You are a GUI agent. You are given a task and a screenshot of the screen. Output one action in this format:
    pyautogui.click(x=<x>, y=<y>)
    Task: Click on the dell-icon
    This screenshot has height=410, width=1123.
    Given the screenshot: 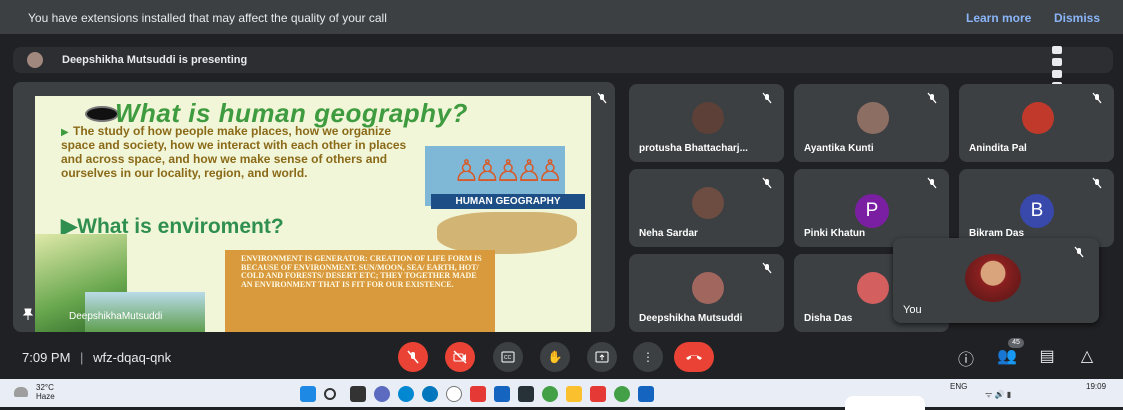 What is the action you would take?
    pyautogui.click(x=454, y=394)
    